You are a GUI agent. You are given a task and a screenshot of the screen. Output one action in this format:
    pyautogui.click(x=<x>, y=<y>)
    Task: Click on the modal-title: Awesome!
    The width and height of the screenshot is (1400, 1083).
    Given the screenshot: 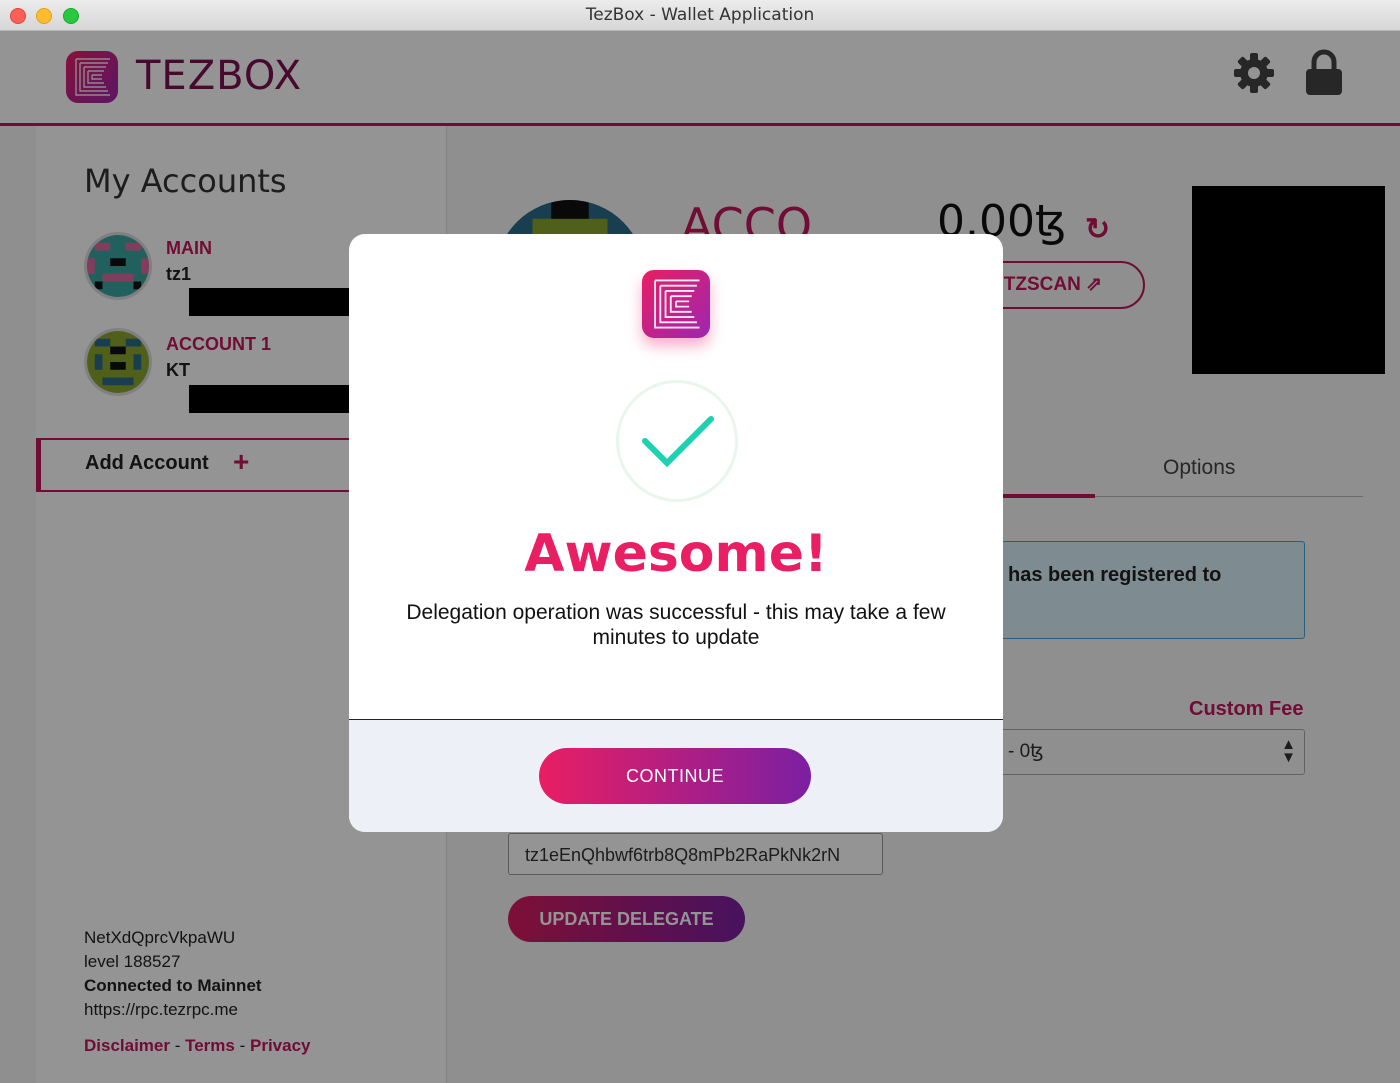 What is the action you would take?
    pyautogui.click(x=676, y=554)
    